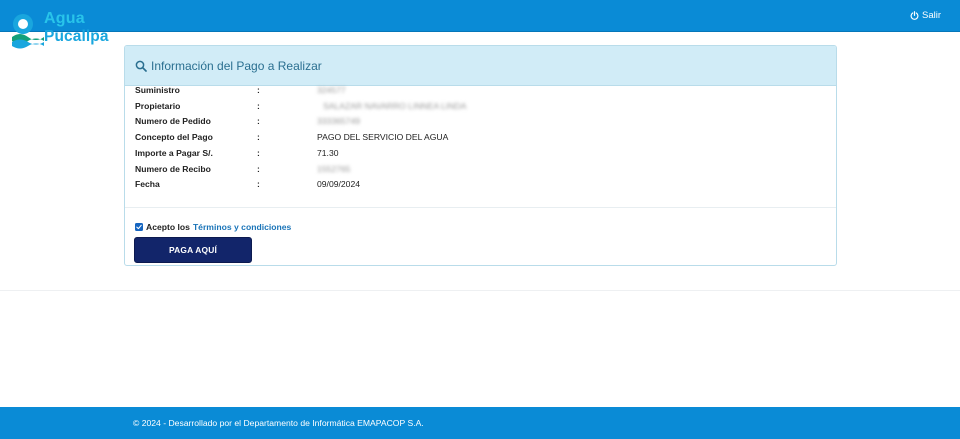  What do you see at coordinates (173, 168) in the screenshot?
I see `detail-label: Numero de Recibo` at bounding box center [173, 168].